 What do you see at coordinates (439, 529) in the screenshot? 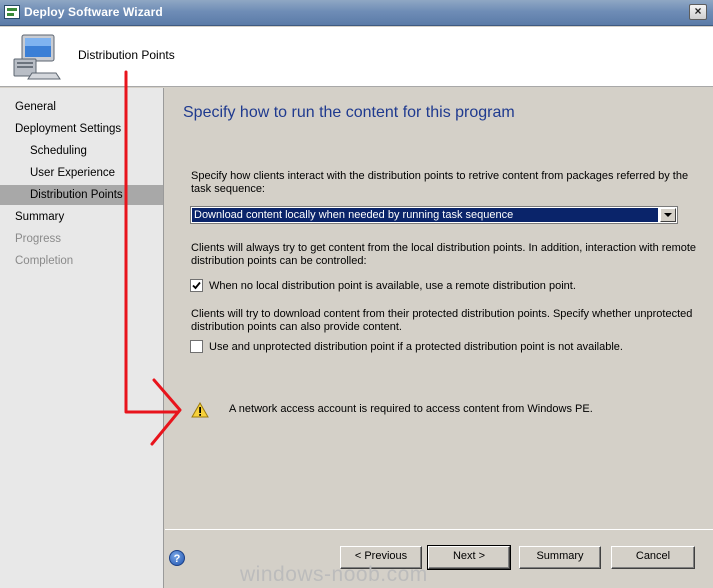
I see `footer-divider` at bounding box center [439, 529].